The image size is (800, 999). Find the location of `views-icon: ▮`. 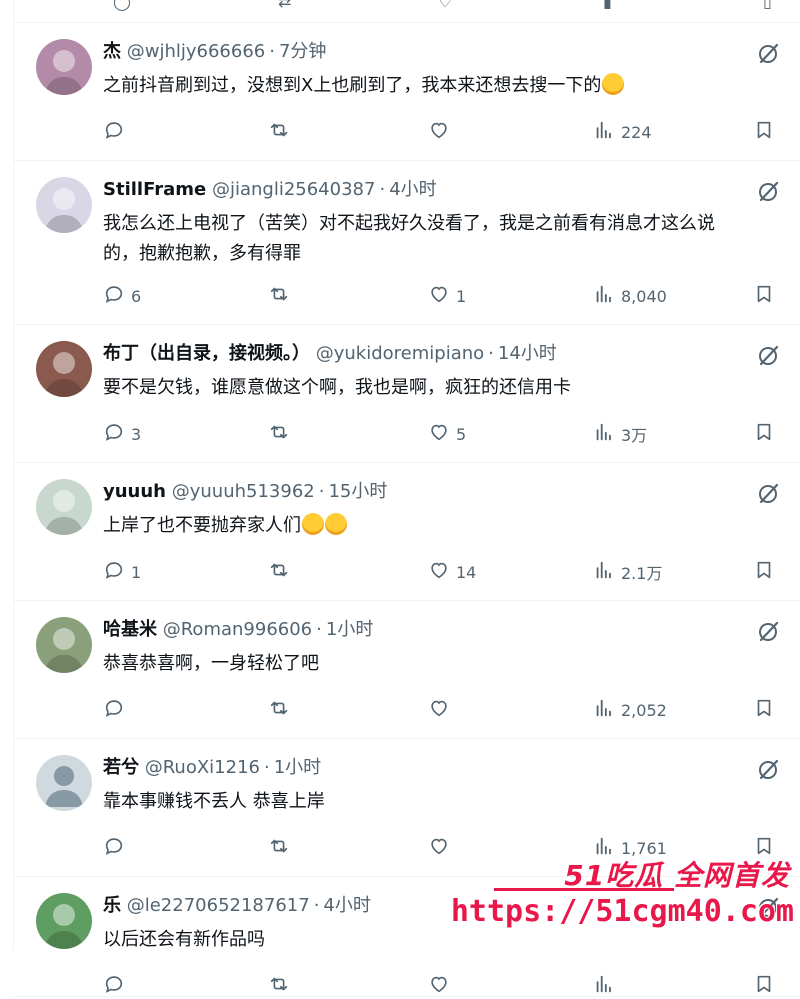

views-icon: ▮ is located at coordinates (607, 5).